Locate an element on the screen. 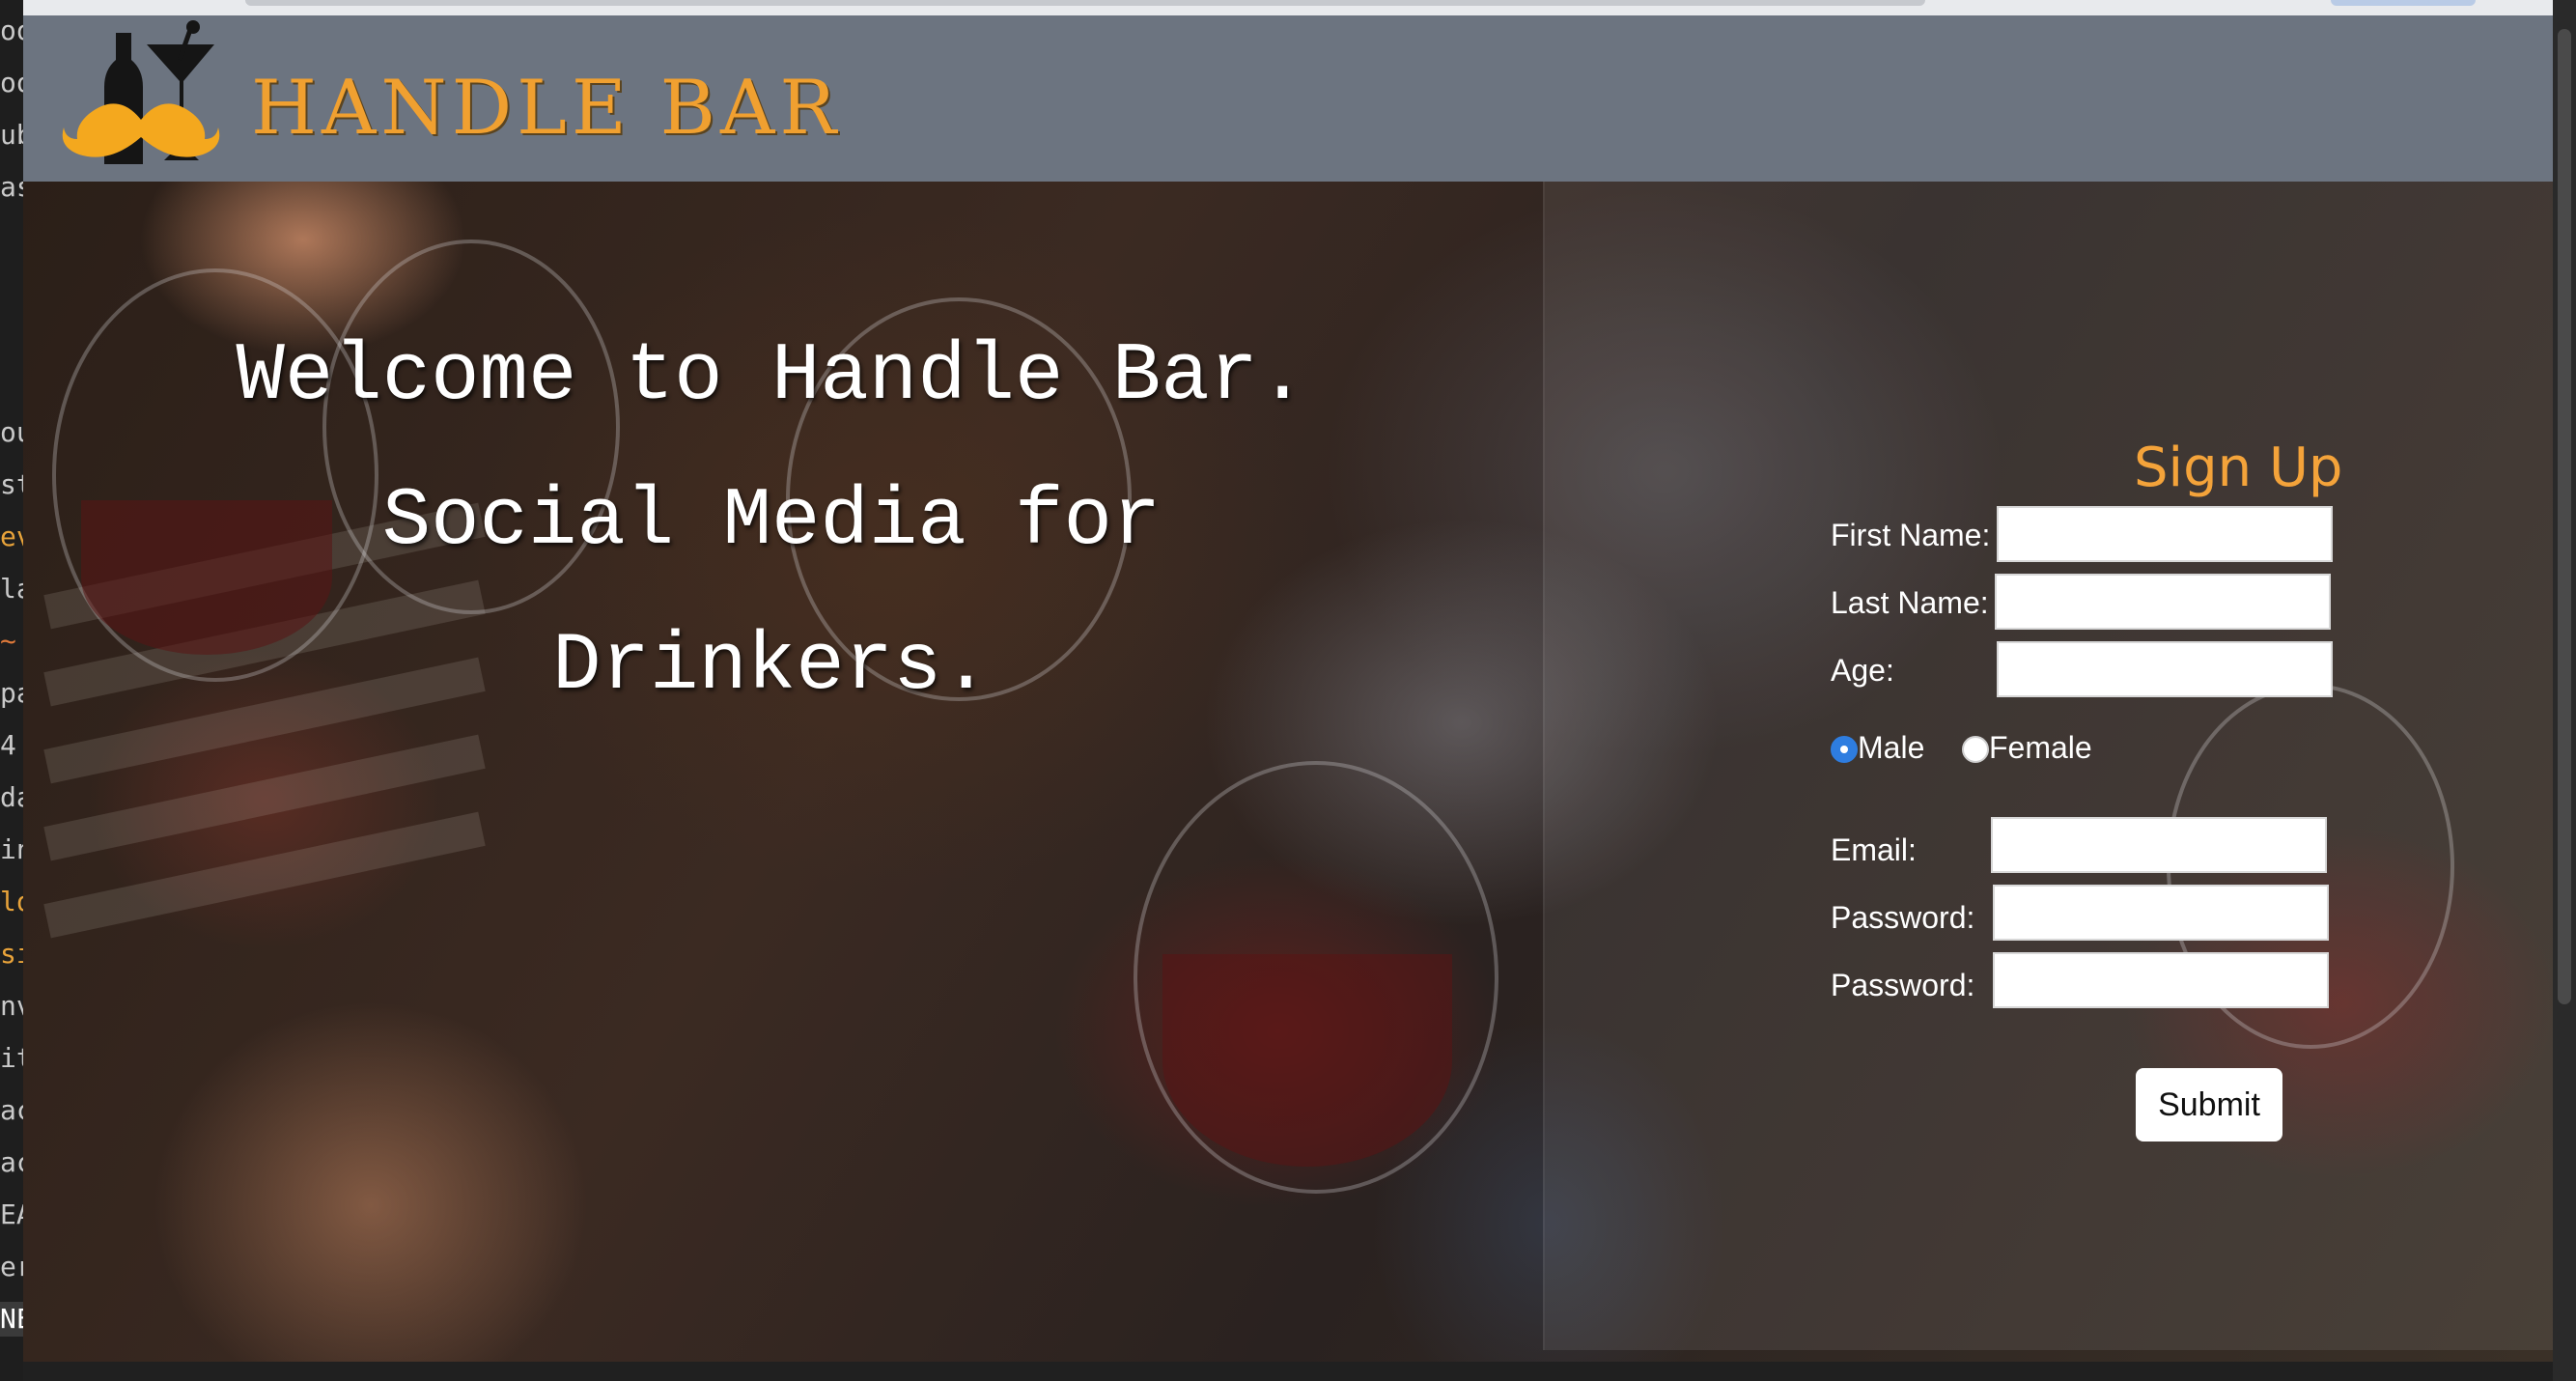 The height and width of the screenshot is (1381, 2576). editor-fragment: la is located at coordinates (12, 589).